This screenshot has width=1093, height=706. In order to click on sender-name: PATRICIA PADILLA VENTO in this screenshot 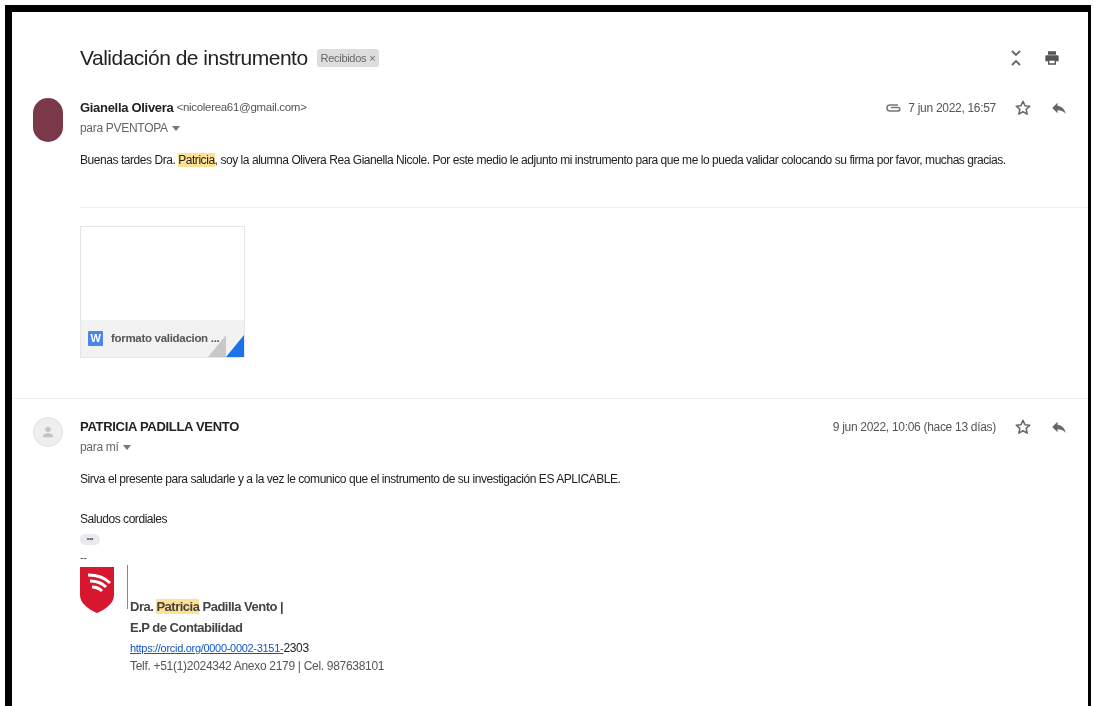, I will do `click(160, 427)`.